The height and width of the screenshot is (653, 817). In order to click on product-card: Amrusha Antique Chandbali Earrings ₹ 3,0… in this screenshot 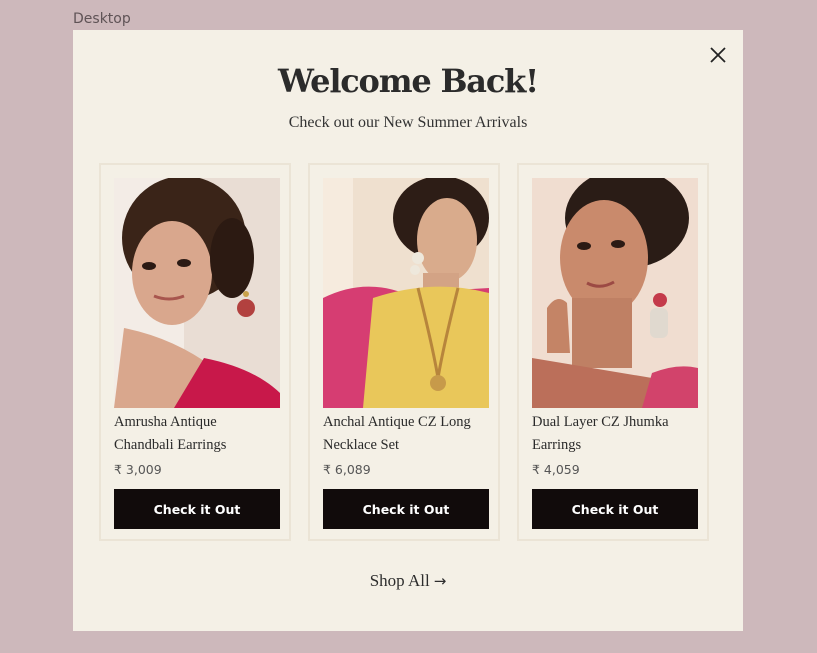, I will do `click(195, 352)`.